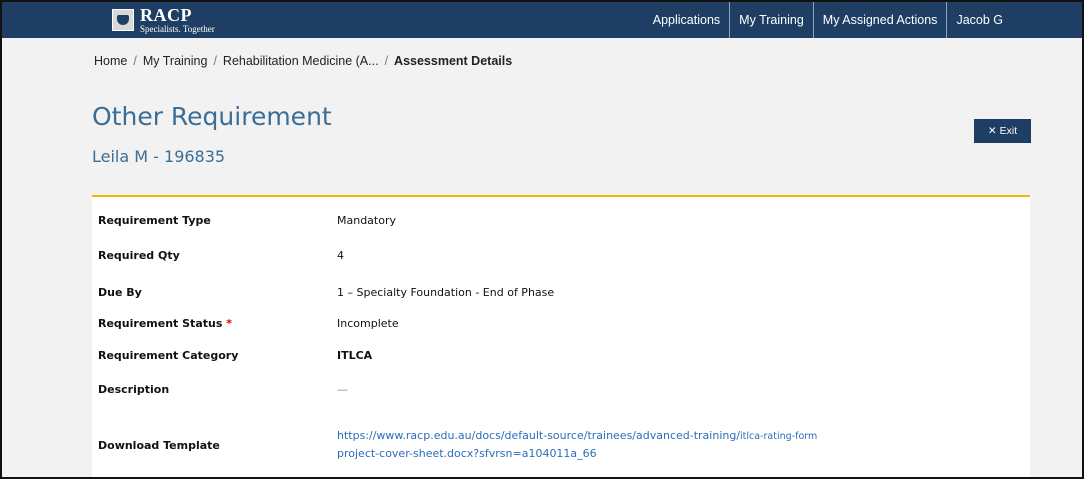  What do you see at coordinates (446, 292) in the screenshot?
I see `due-by-value: 1 – Specialty Foundation - End of Phase` at bounding box center [446, 292].